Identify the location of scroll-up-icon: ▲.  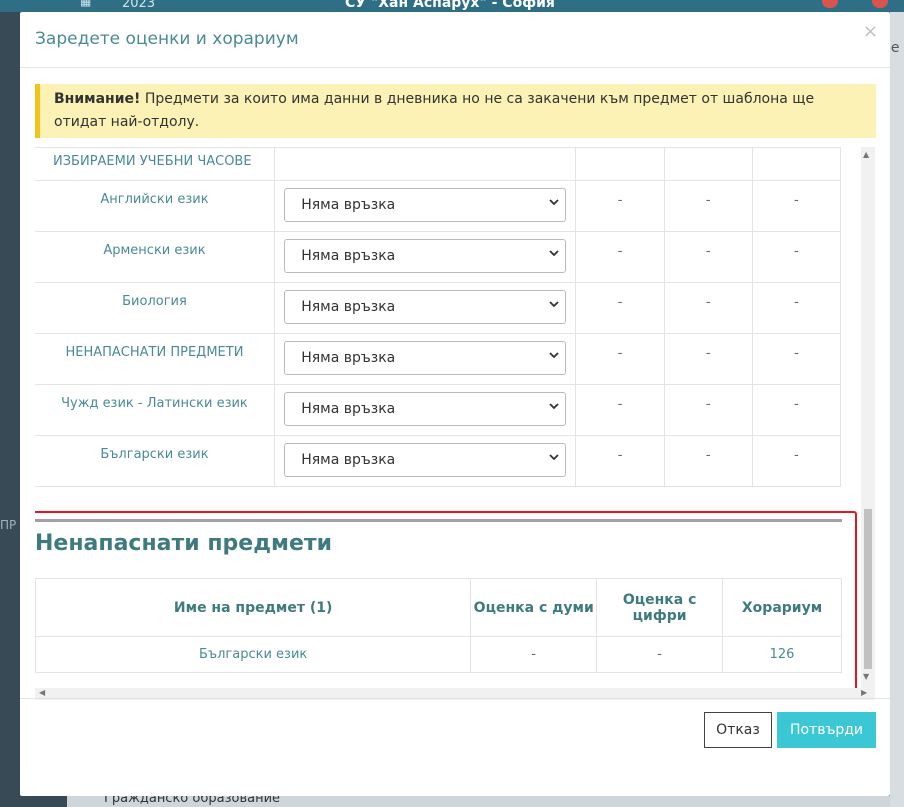
(866, 154).